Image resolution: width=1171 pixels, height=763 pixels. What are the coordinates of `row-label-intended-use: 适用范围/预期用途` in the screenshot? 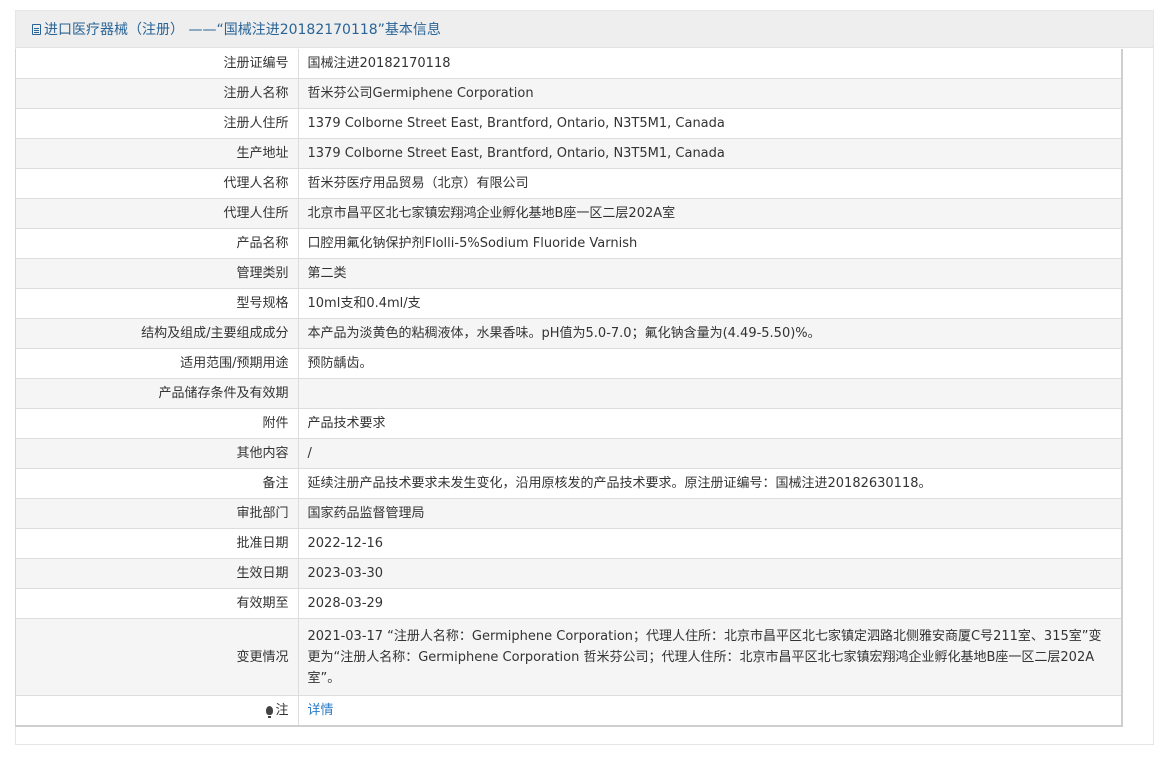 It's located at (157, 363).